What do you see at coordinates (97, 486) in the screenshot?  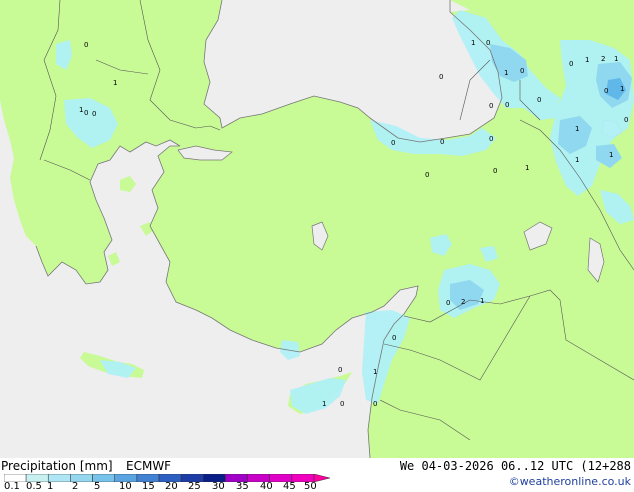 I see `scale-tick-label: 5` at bounding box center [97, 486].